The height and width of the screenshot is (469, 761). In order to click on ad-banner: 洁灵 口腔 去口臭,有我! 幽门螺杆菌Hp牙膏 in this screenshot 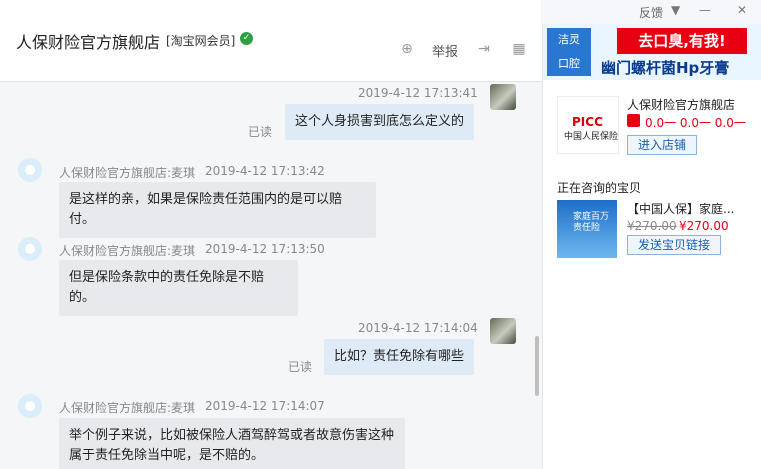, I will do `click(652, 52)`.